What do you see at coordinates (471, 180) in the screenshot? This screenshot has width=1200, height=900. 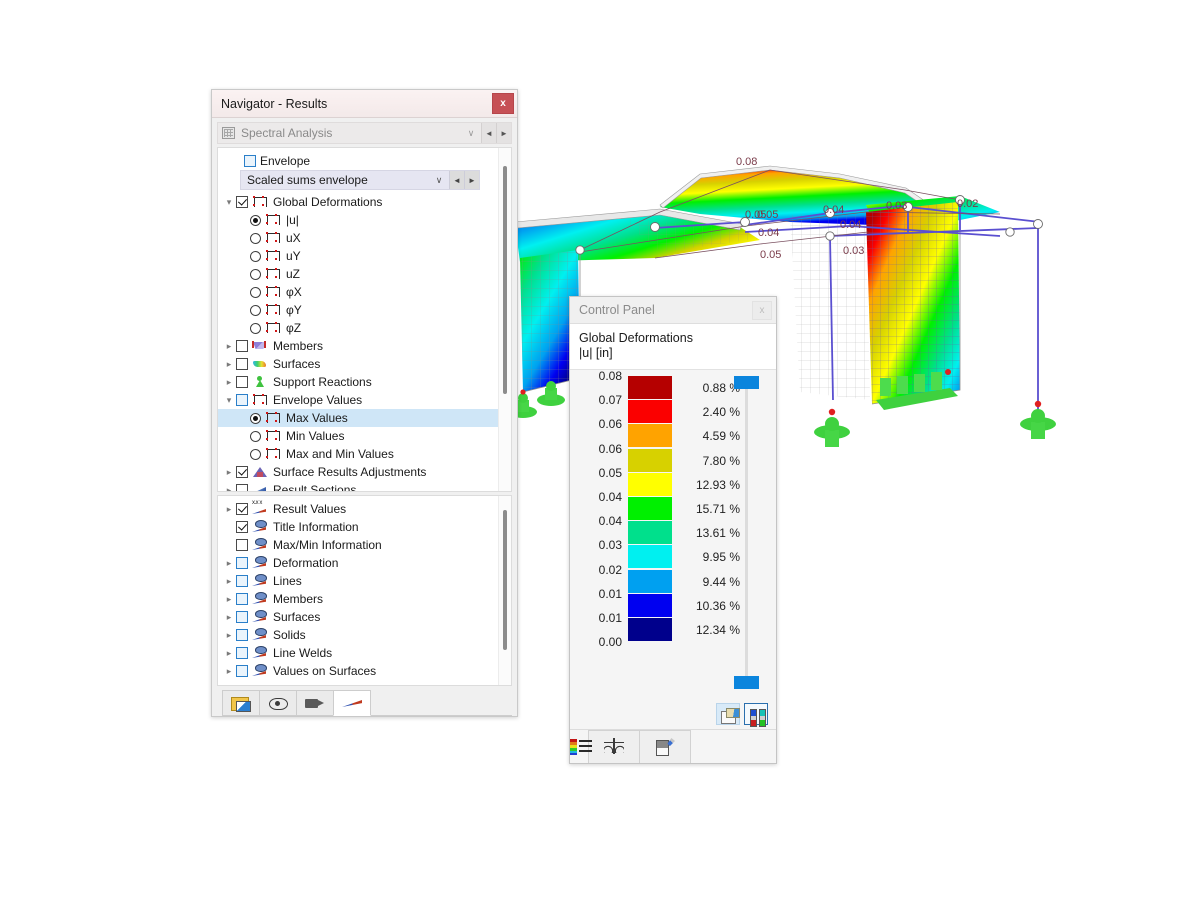 I see `envelope-next-button: ►` at bounding box center [471, 180].